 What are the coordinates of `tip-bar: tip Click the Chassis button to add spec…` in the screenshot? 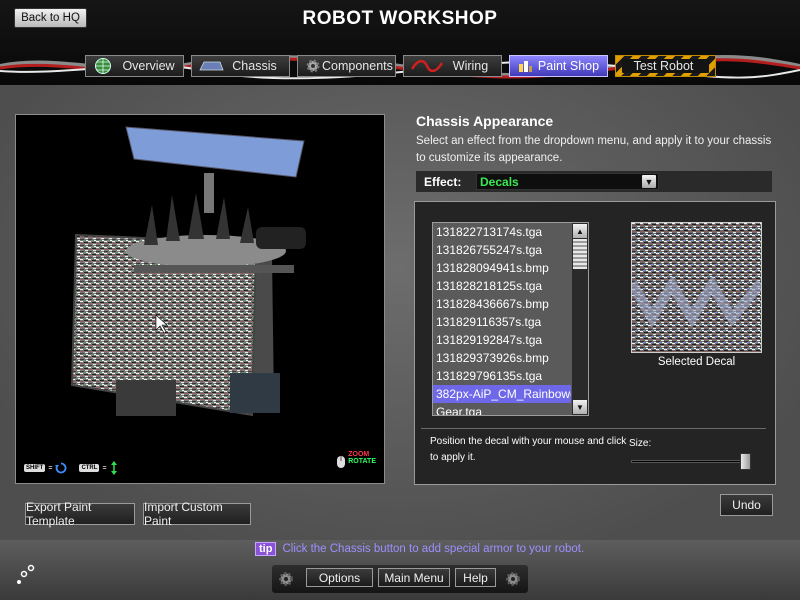 It's located at (419, 549).